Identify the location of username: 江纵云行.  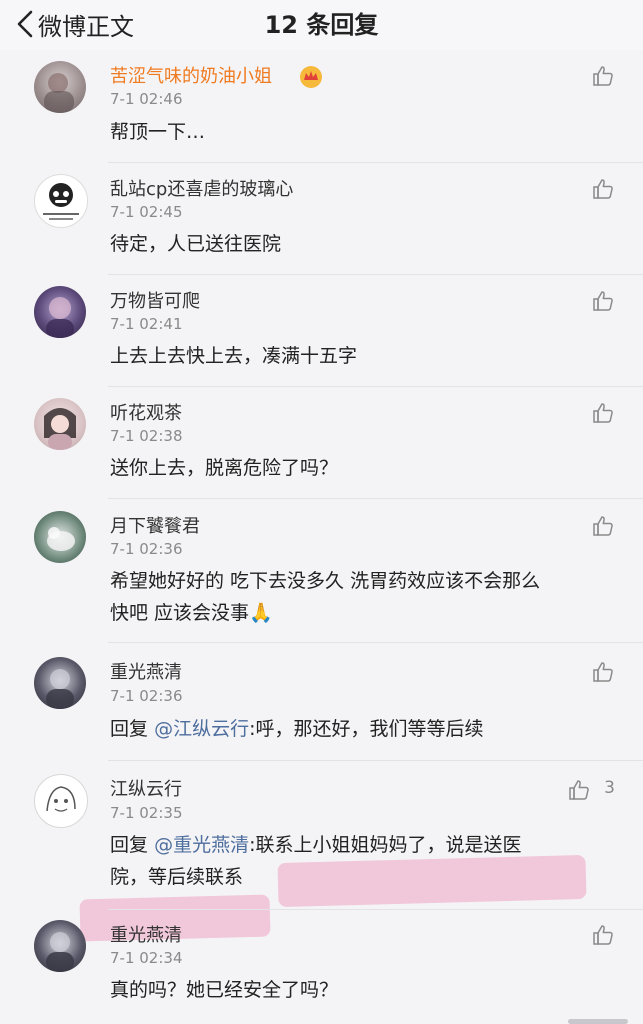
(146, 788).